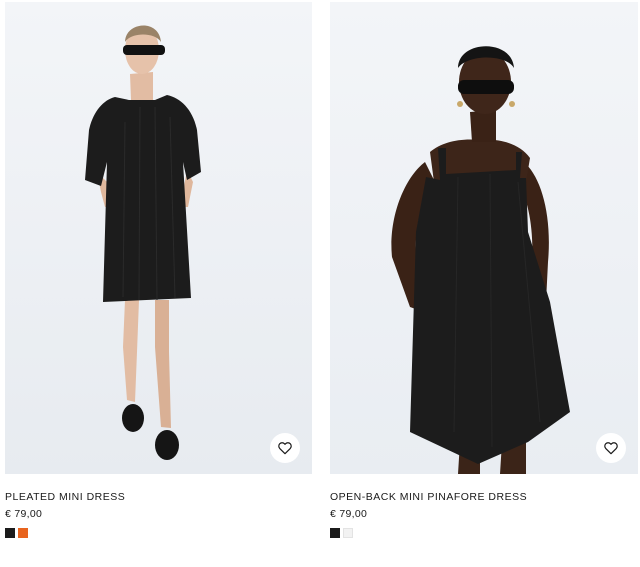 Image resolution: width=640 pixels, height=567 pixels. What do you see at coordinates (348, 533) in the screenshot?
I see `color-swatch-white` at bounding box center [348, 533].